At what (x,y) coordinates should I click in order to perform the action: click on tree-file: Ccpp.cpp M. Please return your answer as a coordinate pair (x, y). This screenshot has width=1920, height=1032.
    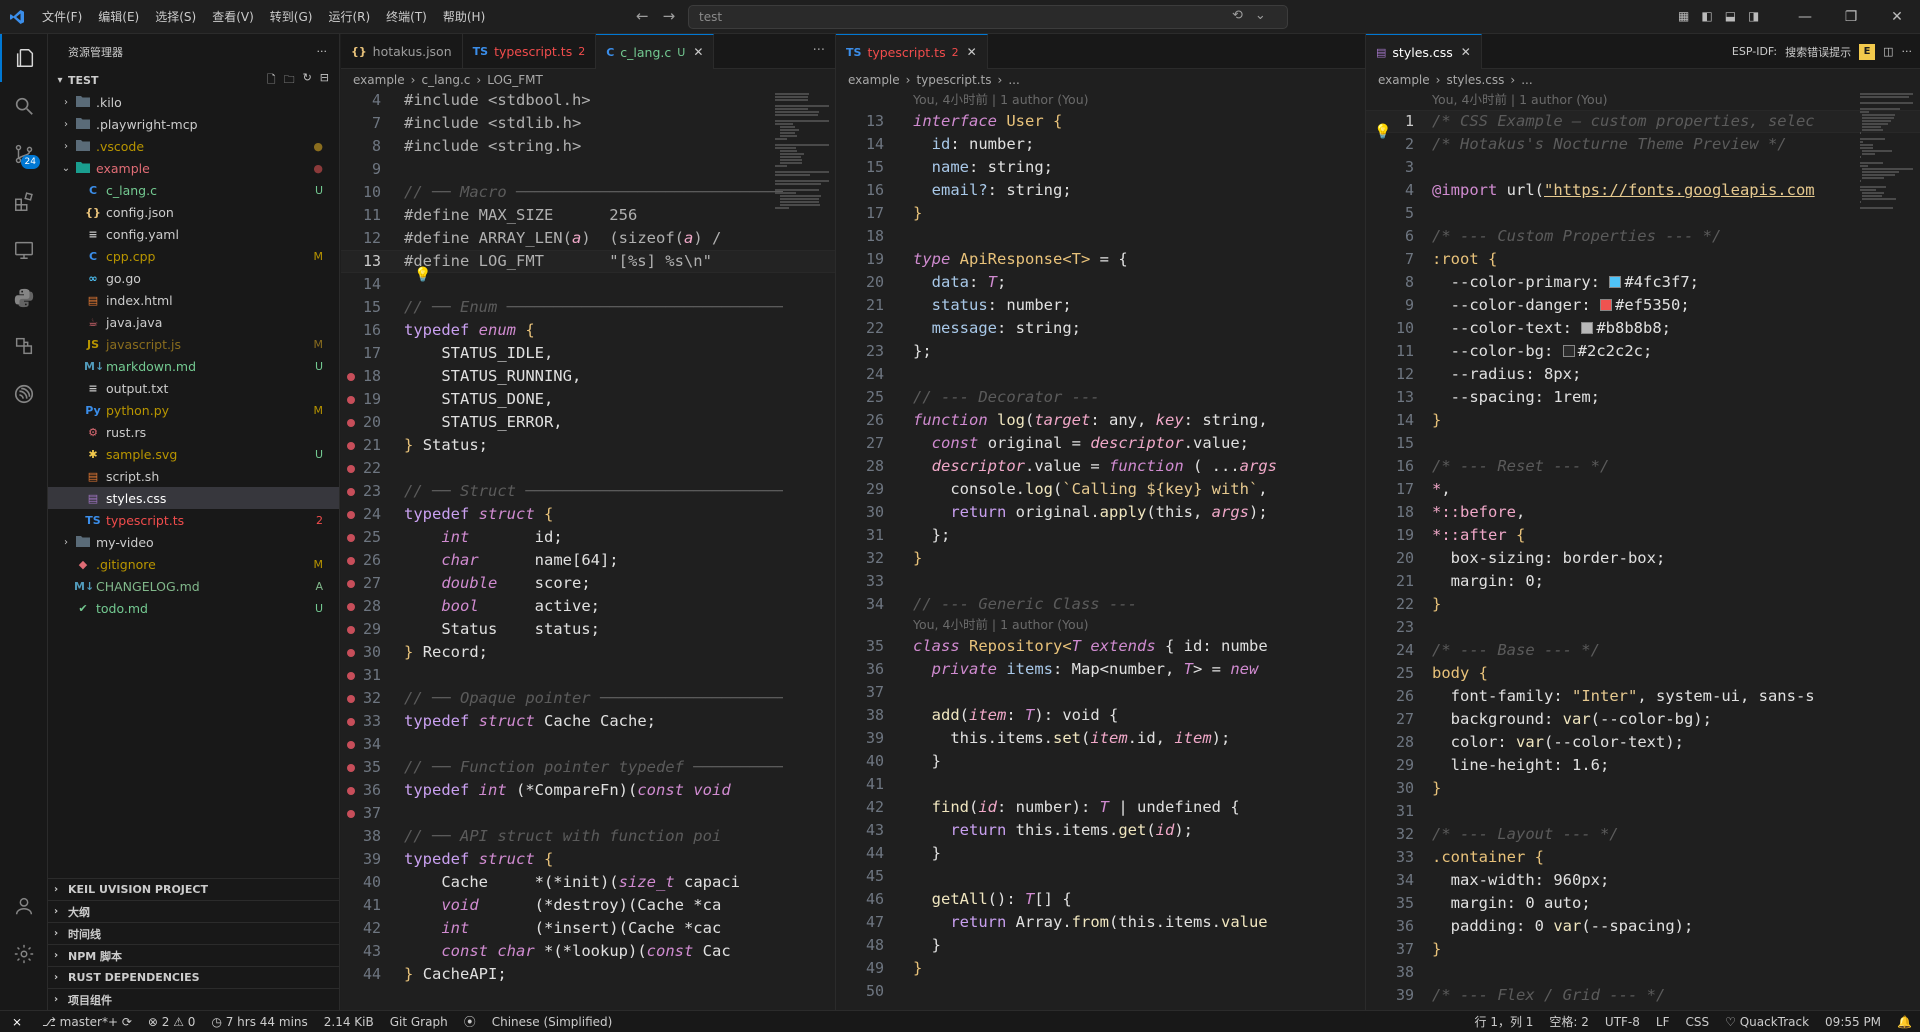
    Looking at the image, I should click on (193, 256).